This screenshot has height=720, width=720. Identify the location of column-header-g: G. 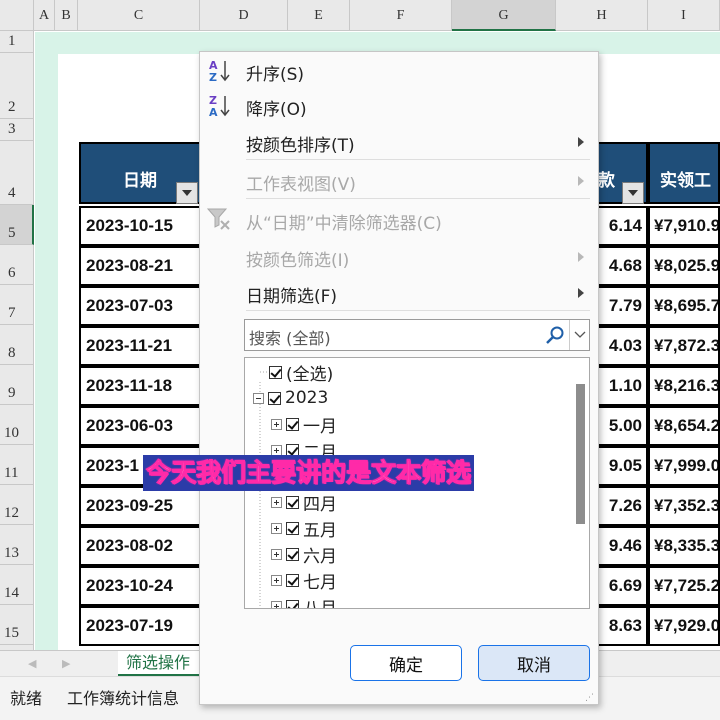
(504, 15).